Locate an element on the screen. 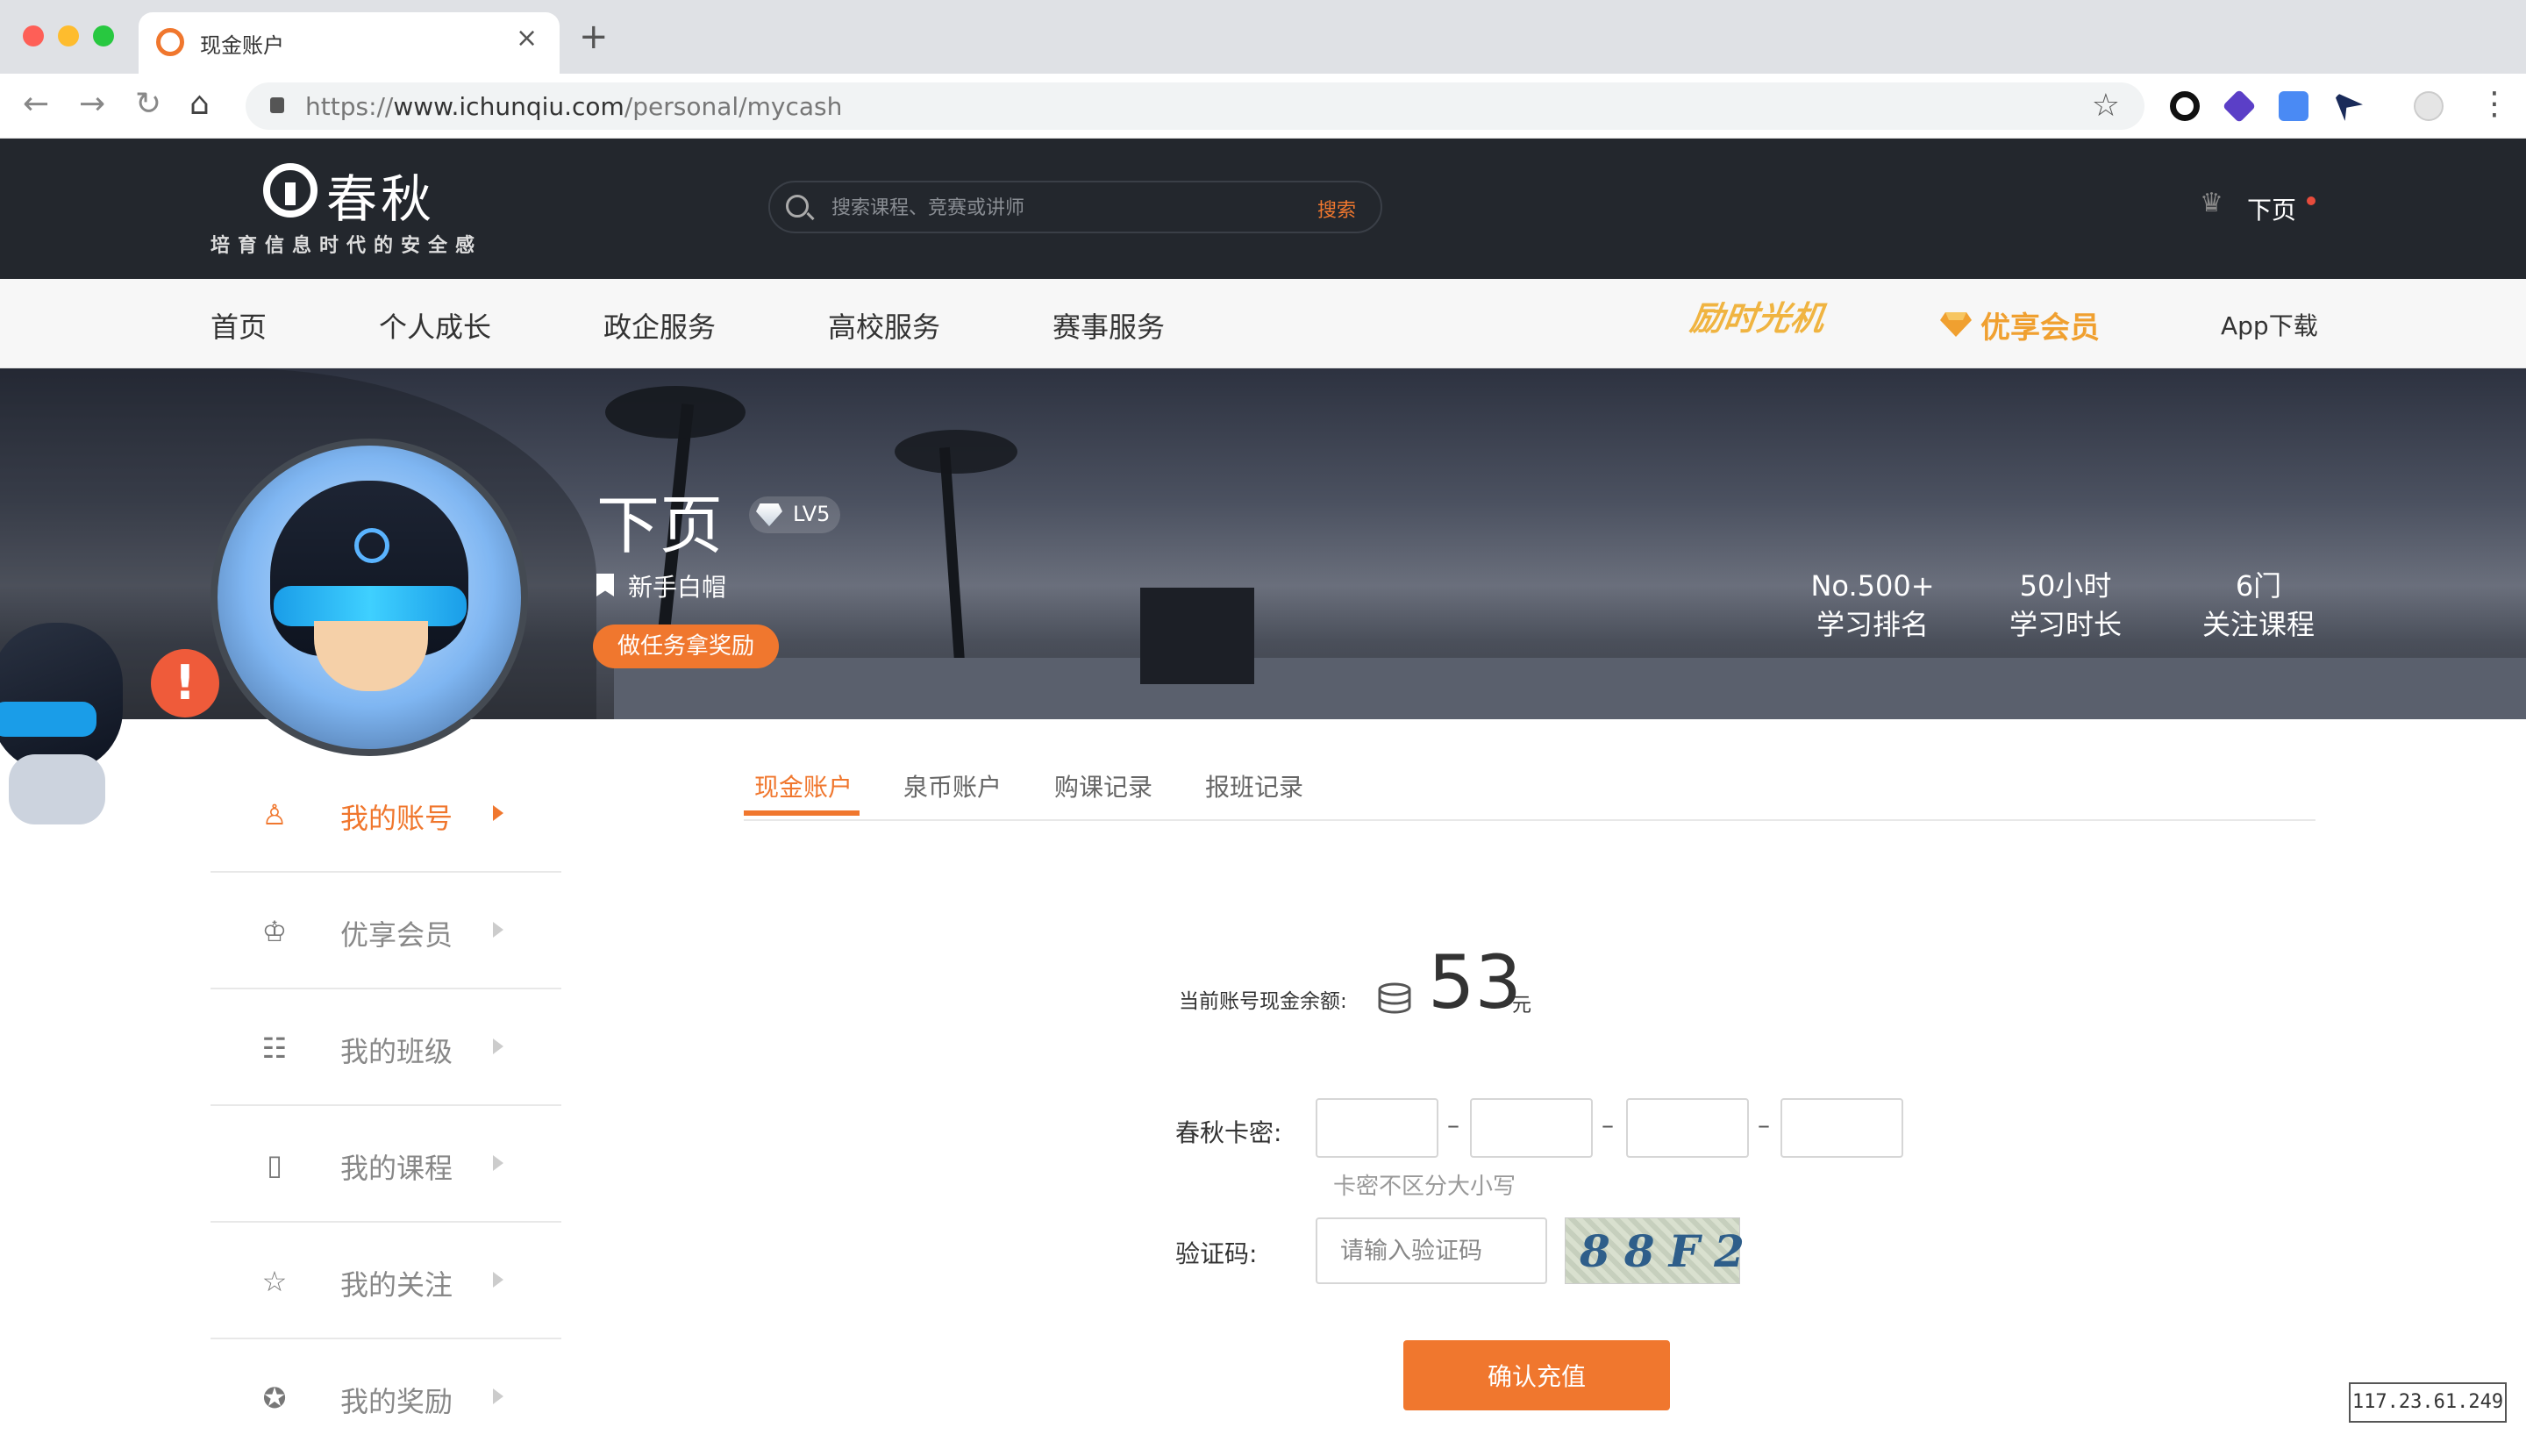 Image resolution: width=2526 pixels, height=1456 pixels. minimize-window-button is located at coordinates (68, 35).